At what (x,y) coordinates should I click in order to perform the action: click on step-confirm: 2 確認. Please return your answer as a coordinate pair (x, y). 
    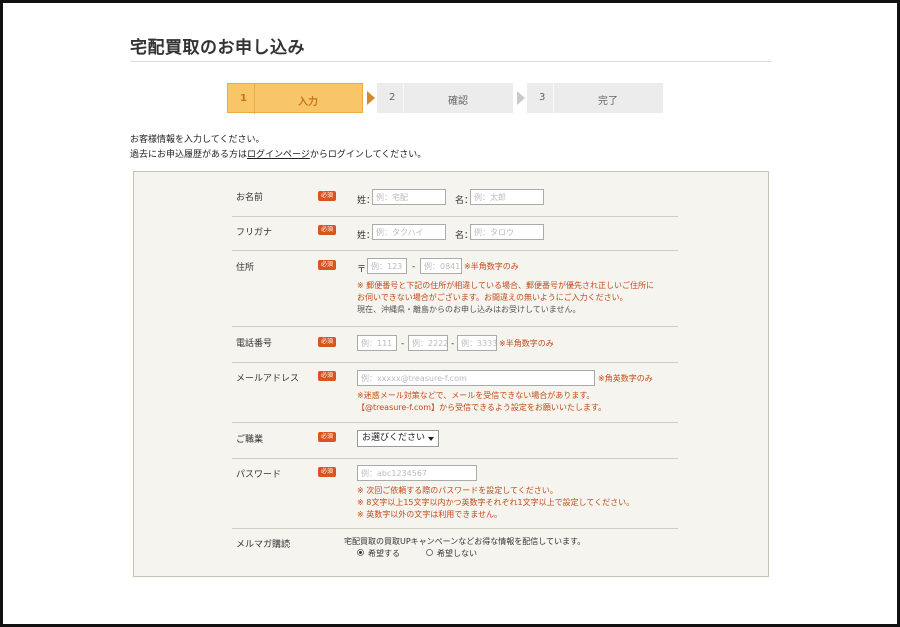
    Looking at the image, I should click on (445, 98).